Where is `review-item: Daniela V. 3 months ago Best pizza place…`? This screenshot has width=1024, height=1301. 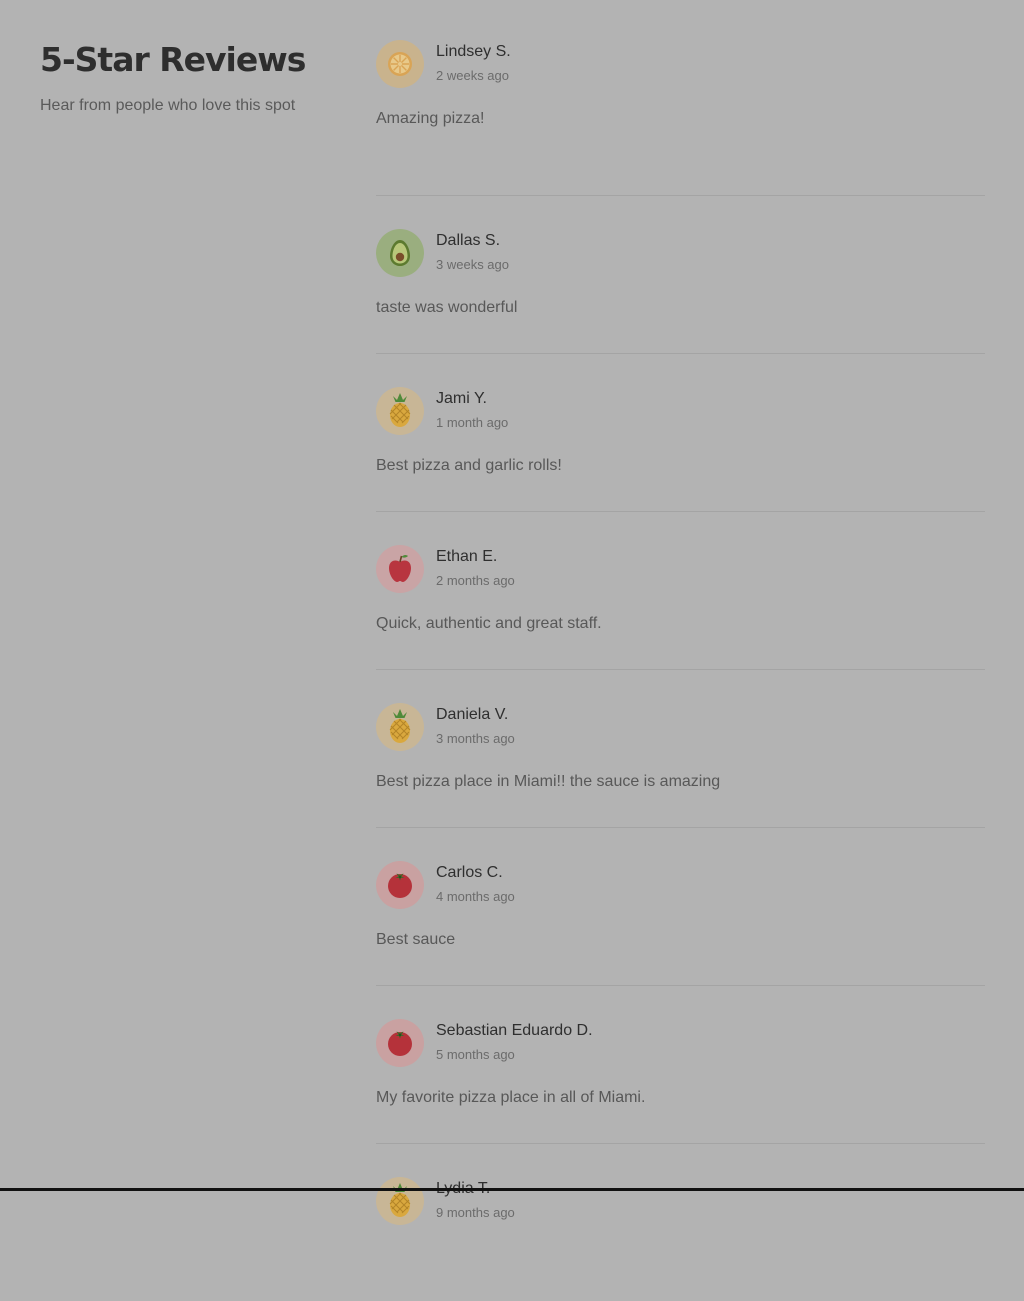
review-item: Daniela V. 3 months ago Best pizza place… is located at coordinates (680, 749).